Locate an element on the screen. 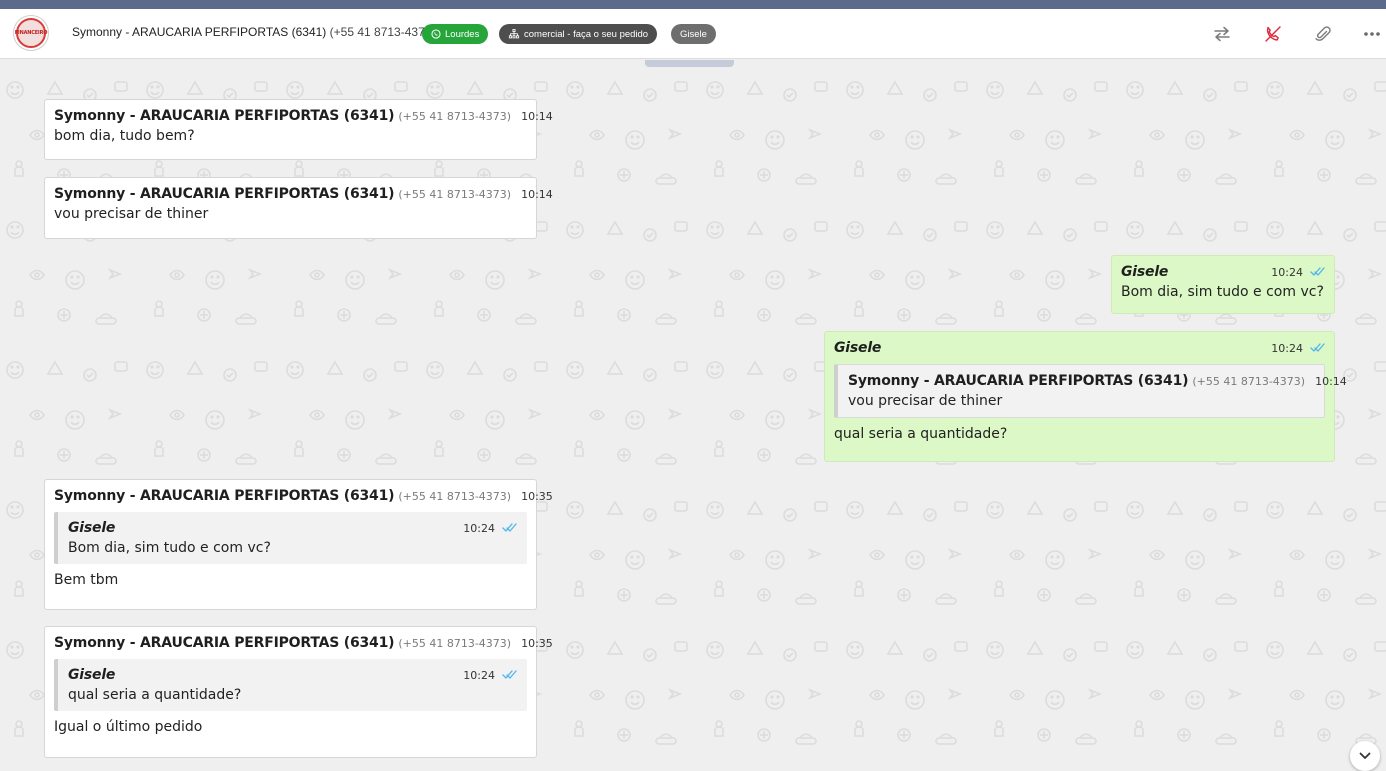 The width and height of the screenshot is (1386, 771). quoted-text: vou precisar de thiner is located at coordinates (925, 401).